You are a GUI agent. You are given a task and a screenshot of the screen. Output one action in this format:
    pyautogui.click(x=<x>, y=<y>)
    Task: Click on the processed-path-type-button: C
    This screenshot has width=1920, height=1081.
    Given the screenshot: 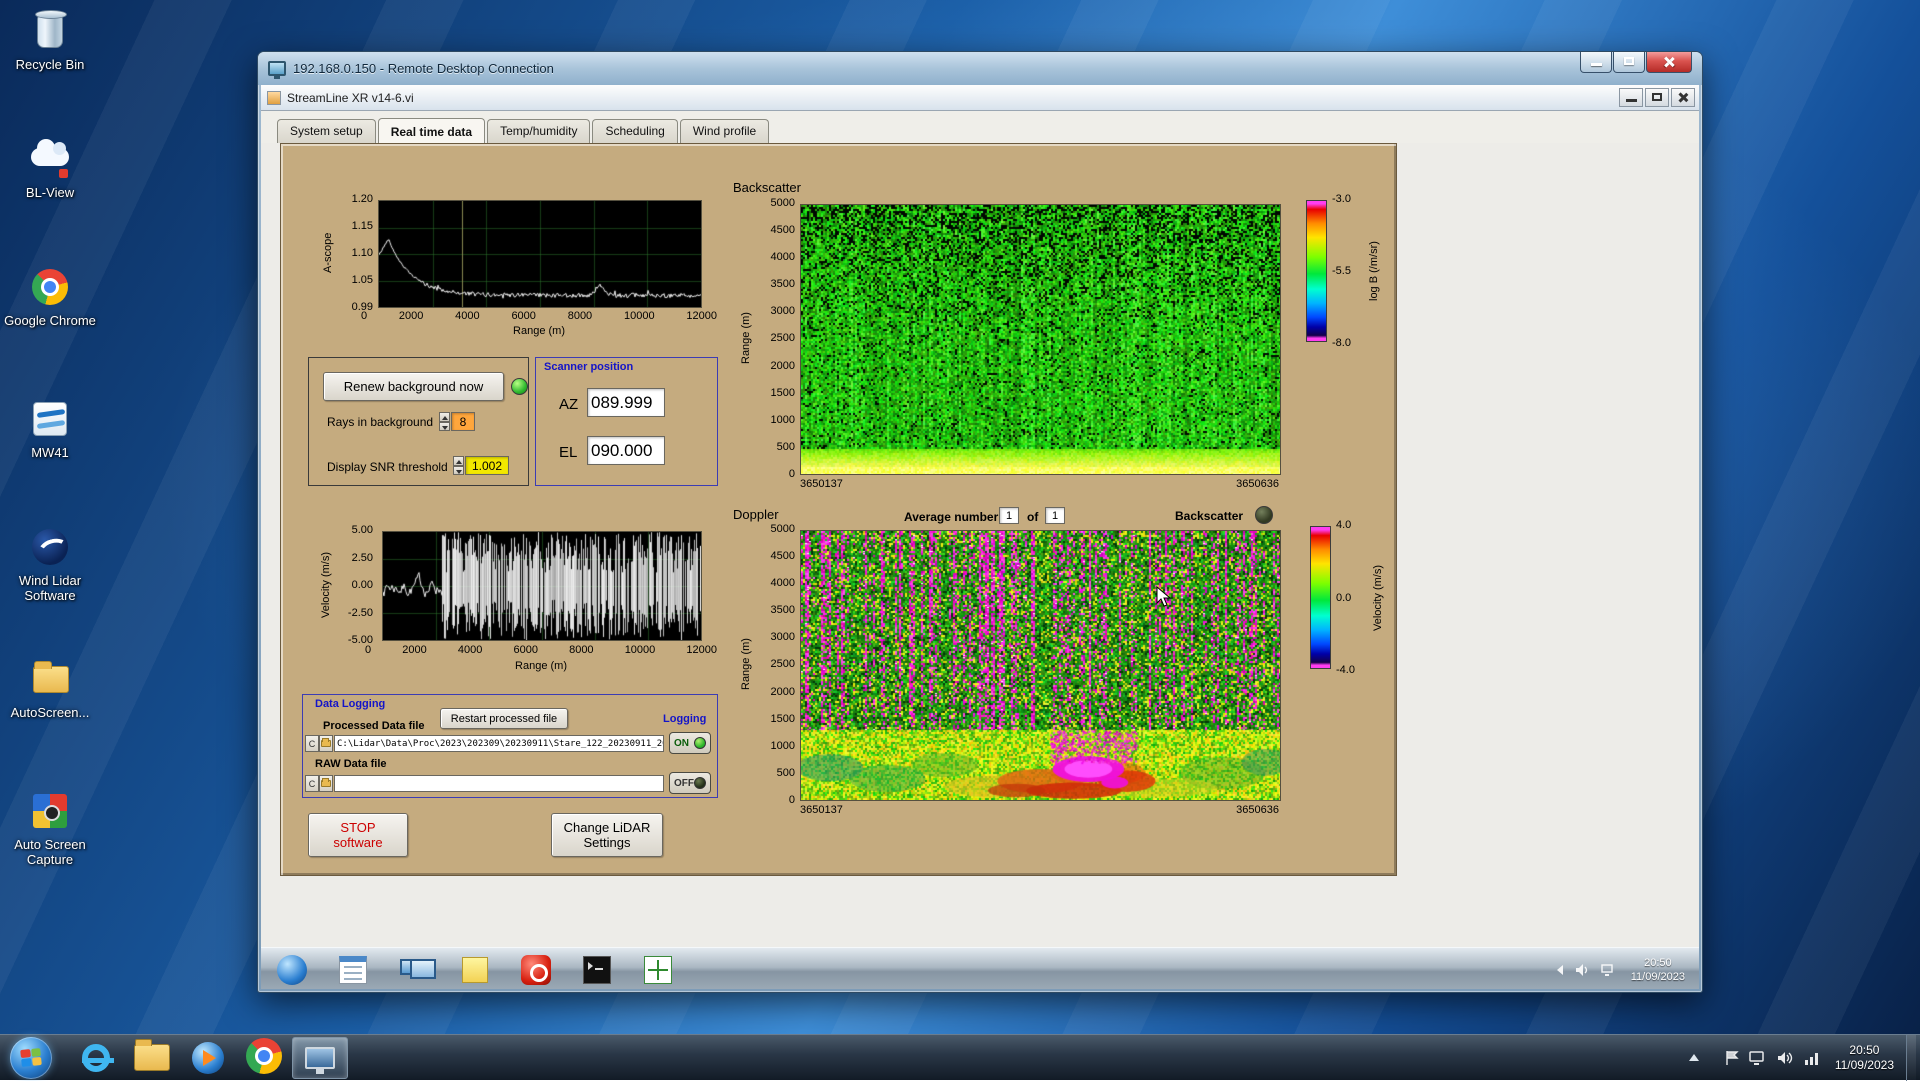 What is the action you would take?
    pyautogui.click(x=312, y=743)
    